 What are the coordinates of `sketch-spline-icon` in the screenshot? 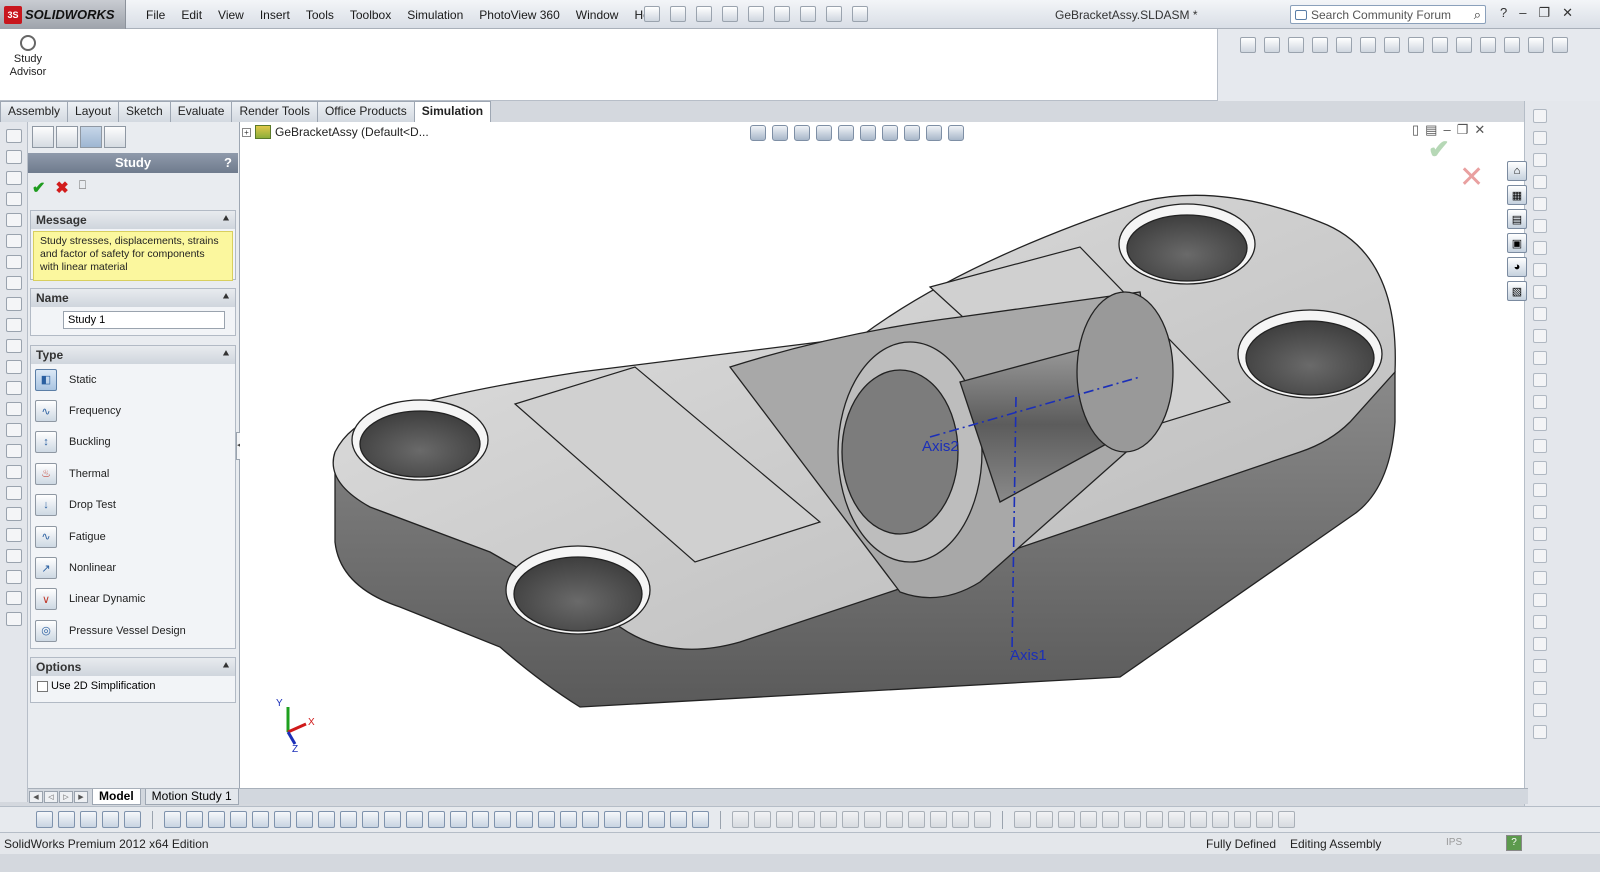 It's located at (14, 199).